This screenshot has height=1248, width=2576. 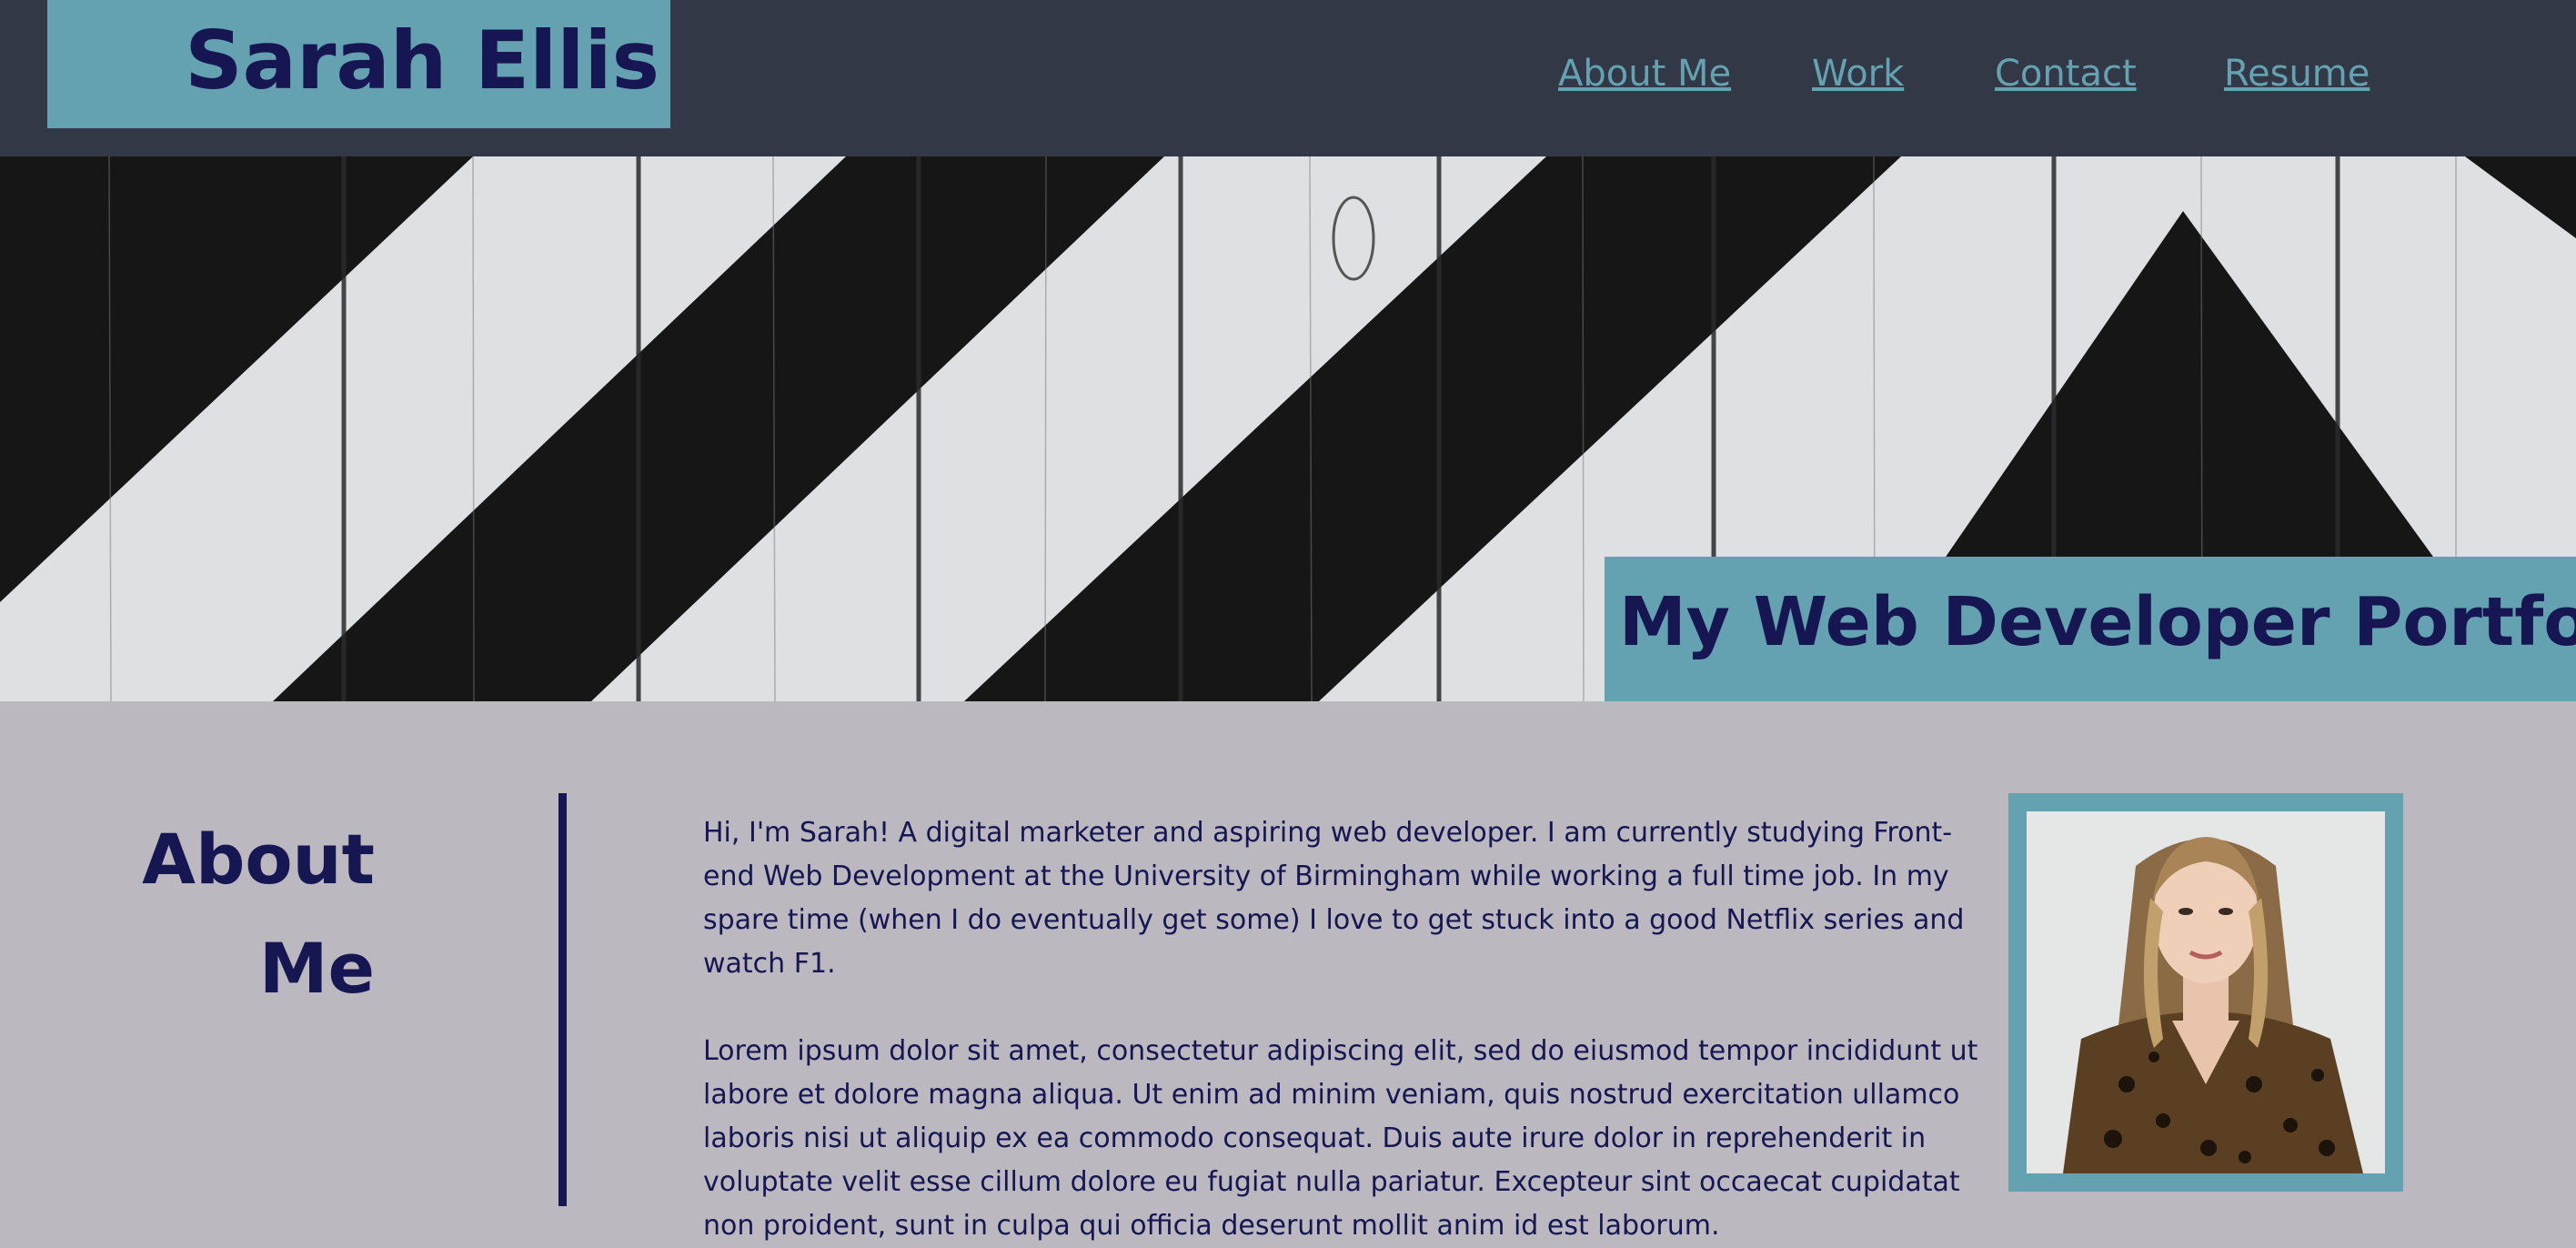 What do you see at coordinates (316, 968) in the screenshot?
I see `about-heading-line2: Me` at bounding box center [316, 968].